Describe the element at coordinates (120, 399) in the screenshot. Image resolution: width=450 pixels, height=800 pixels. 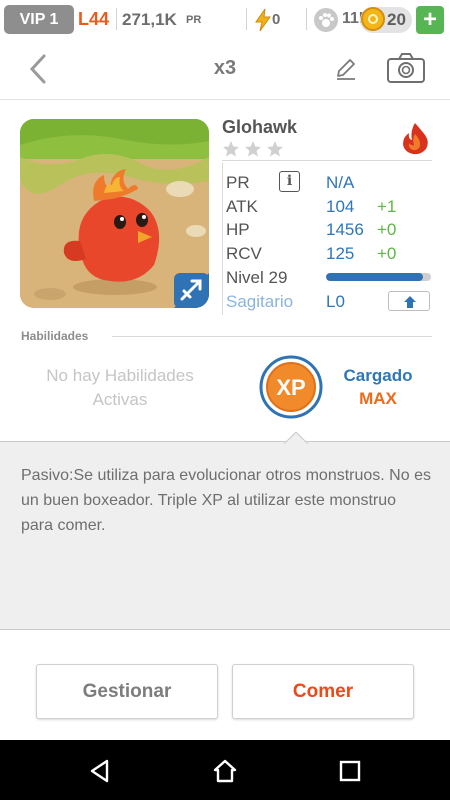
I see `no-skills-line2: Activas` at that location.